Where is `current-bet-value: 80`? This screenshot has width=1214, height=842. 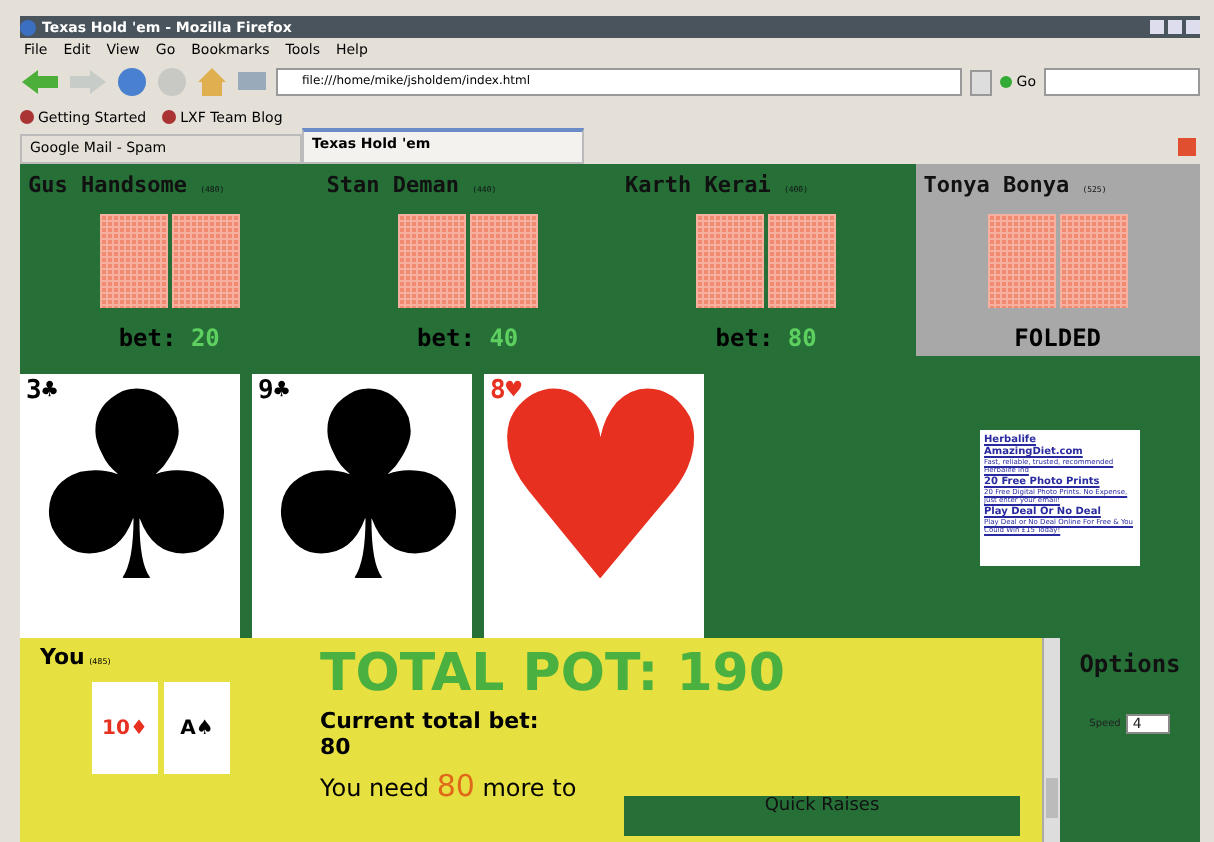 current-bet-value: 80 is located at coordinates (336, 747).